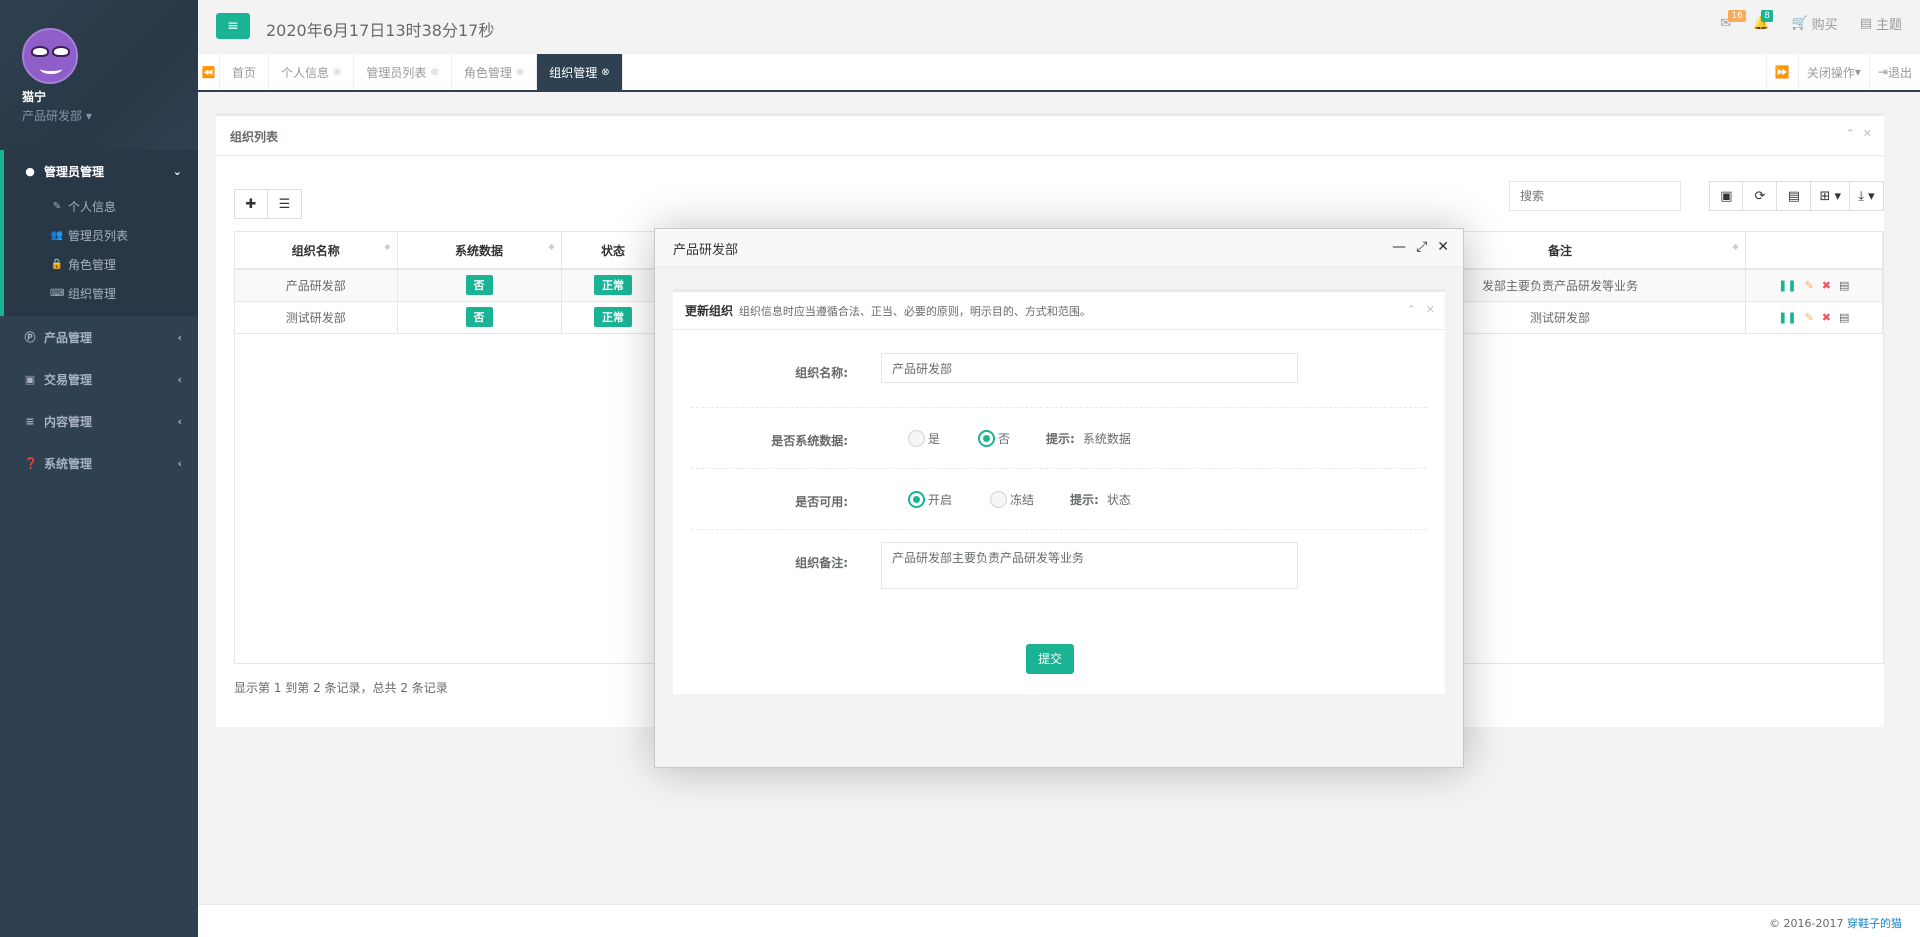  I want to click on tabs-scroll-right-button: ⏩, so click(1781, 72).